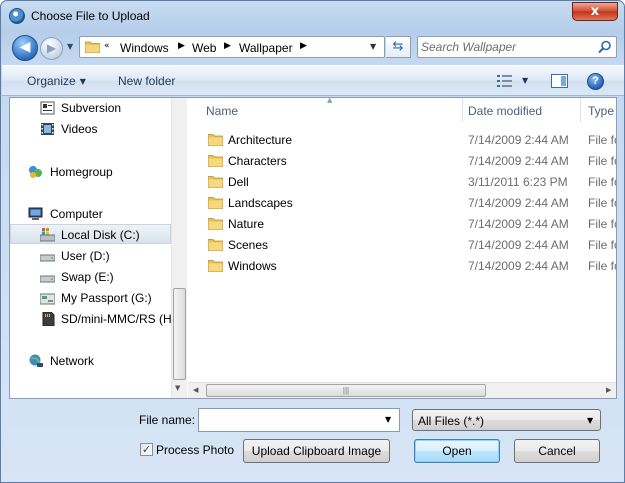 Image resolution: width=625 pixels, height=483 pixels. What do you see at coordinates (608, 390) in the screenshot?
I see `scroll-right-arrow-icon: ▶` at bounding box center [608, 390].